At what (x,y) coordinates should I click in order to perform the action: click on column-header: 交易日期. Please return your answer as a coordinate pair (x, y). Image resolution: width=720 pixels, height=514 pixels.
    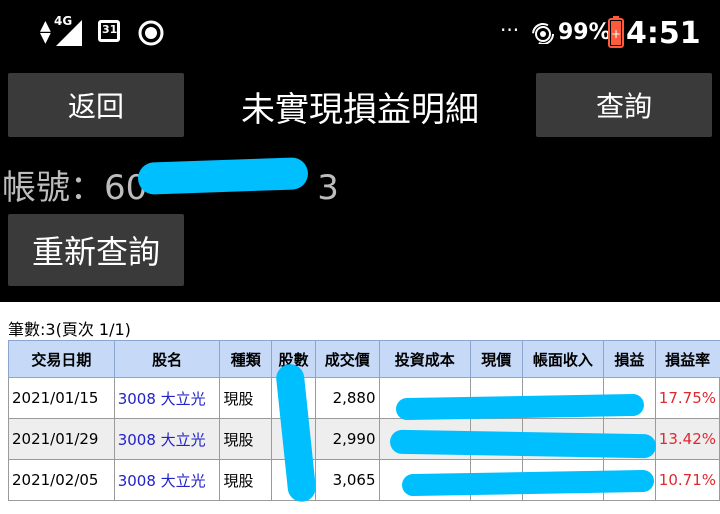
    Looking at the image, I should click on (61, 359).